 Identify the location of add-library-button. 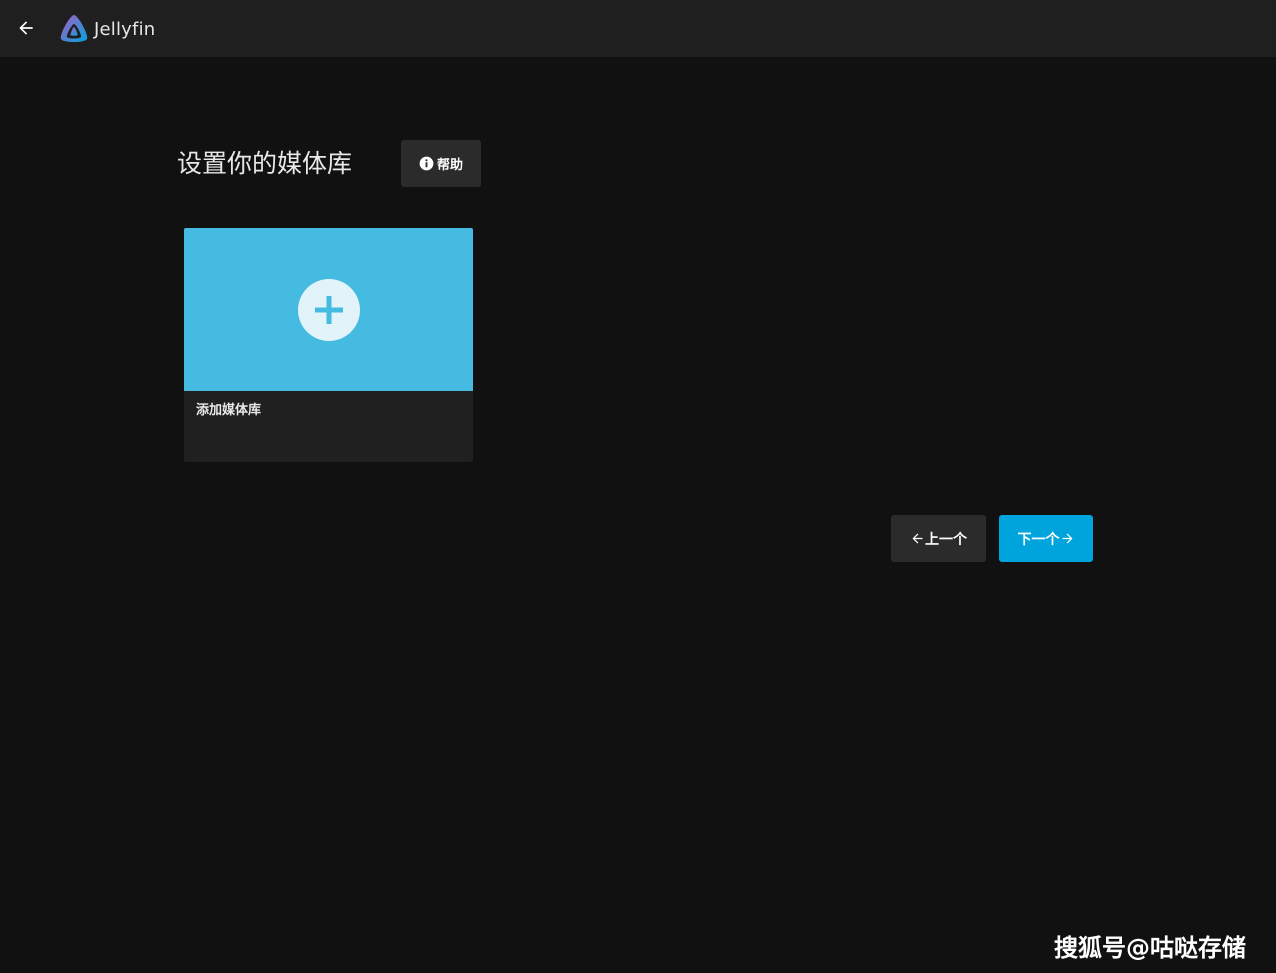
(328, 309).